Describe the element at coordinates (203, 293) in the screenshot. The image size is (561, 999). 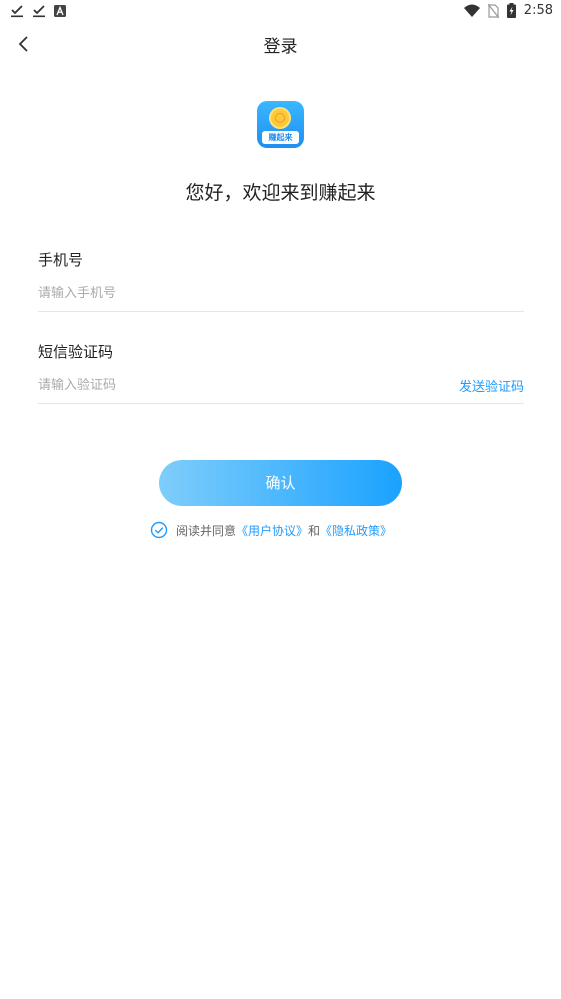
I see `phone-input` at that location.